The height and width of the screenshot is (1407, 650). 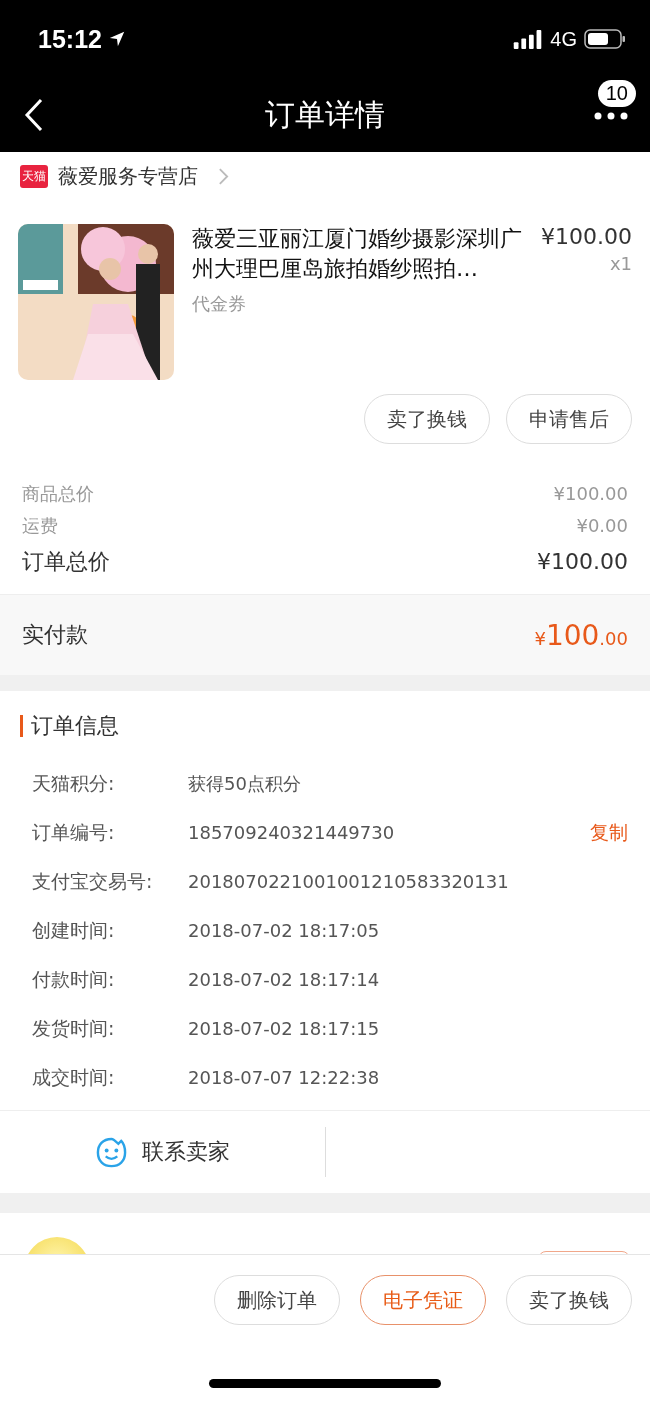 I want to click on info-label: 订单编号:, so click(x=74, y=832).